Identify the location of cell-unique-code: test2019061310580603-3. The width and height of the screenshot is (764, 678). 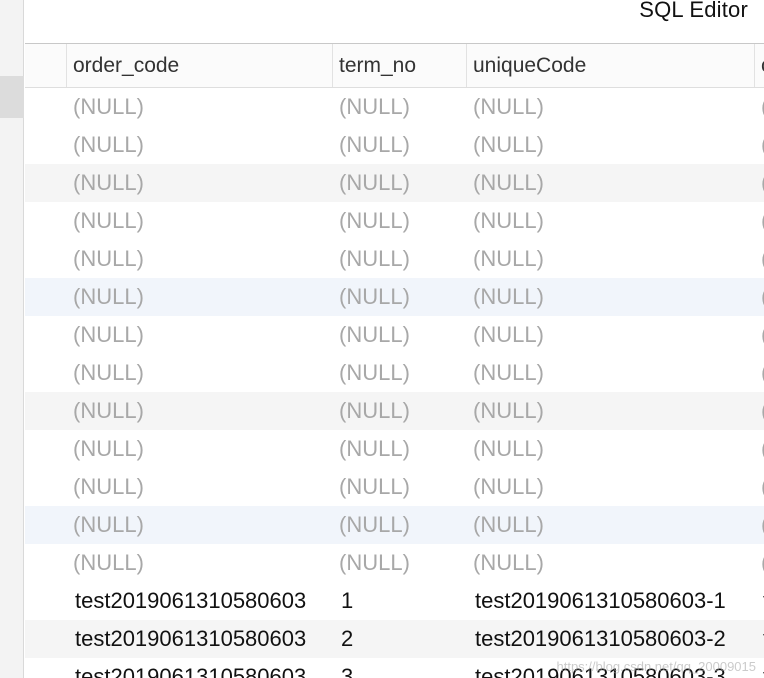
(611, 668).